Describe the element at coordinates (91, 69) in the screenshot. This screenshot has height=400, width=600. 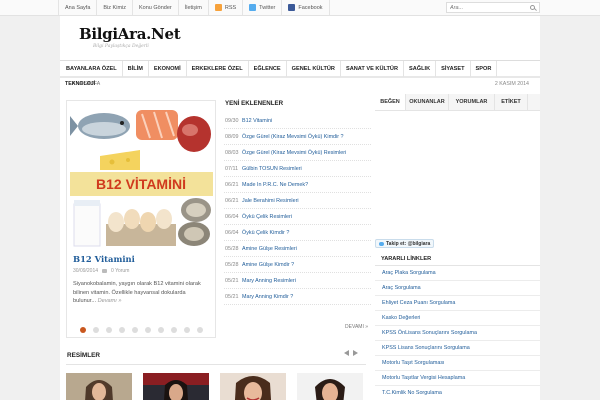
I see `nav-item-bayanlara-ozel: BAYANLARA ÖZEL` at that location.